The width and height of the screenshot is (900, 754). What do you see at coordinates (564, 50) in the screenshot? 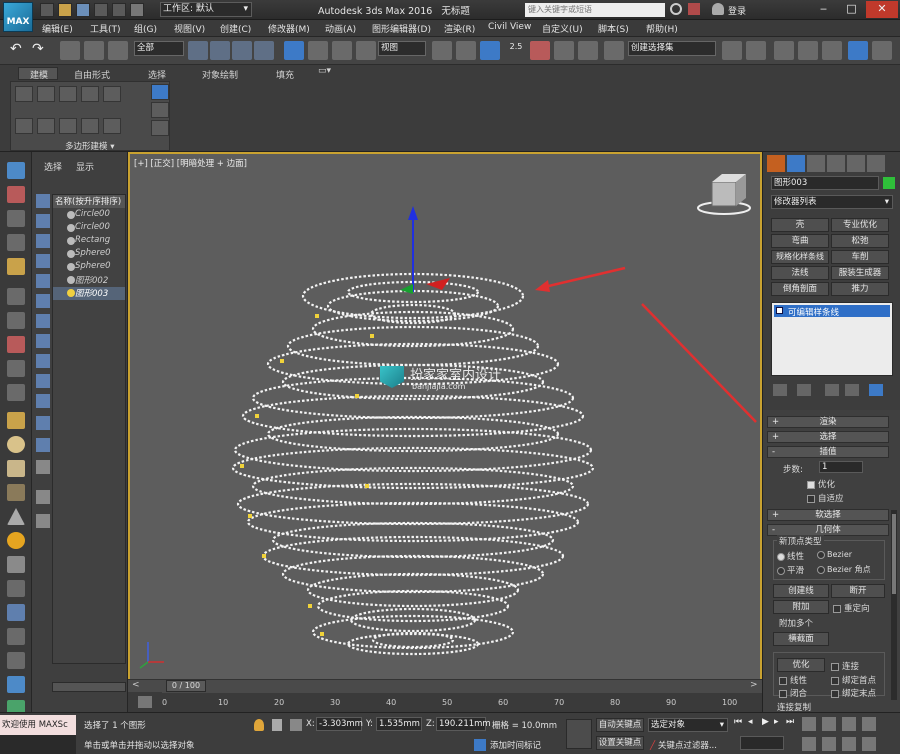
I see `percent-snap-icon` at bounding box center [564, 50].